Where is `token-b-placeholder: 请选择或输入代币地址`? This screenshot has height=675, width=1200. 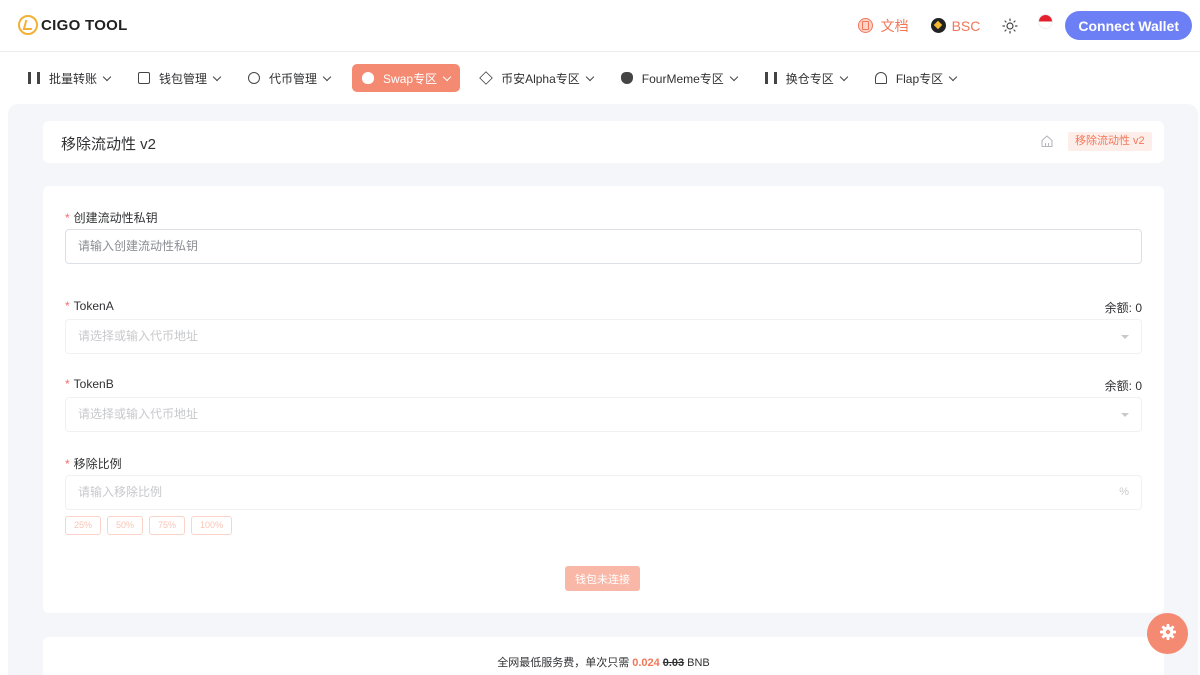 token-b-placeholder: 请选择或输入代币地址 is located at coordinates (138, 414).